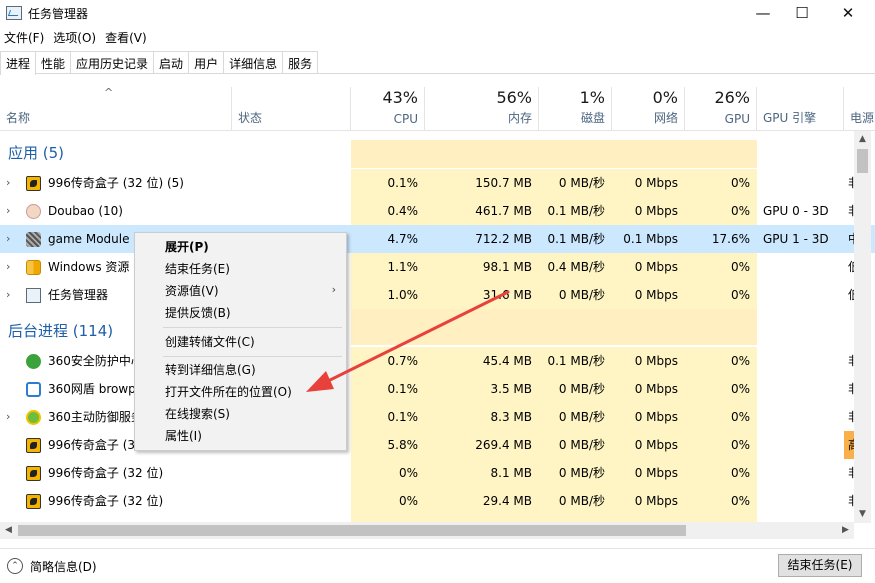  Describe the element at coordinates (482, 109) in the screenshot. I see `column-memory: 56% 内存` at that location.